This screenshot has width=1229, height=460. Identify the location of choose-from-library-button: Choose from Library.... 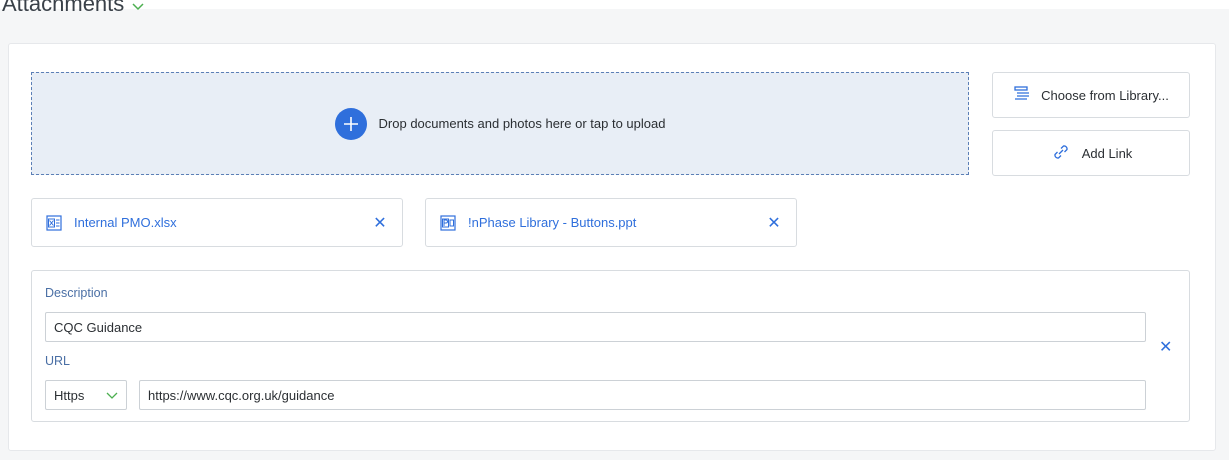
(1091, 95).